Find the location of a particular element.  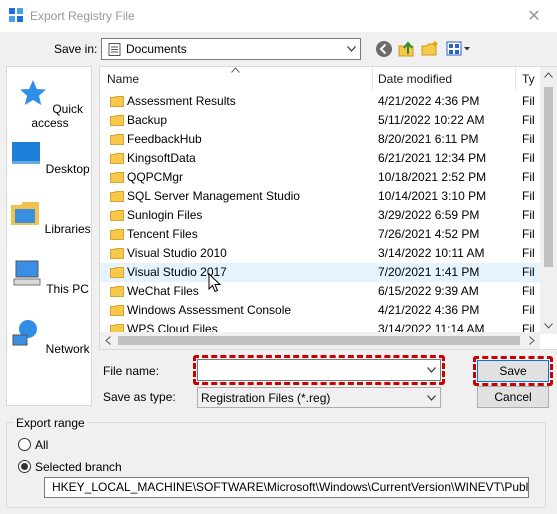

file-row: WeChat Files 6/15/2022 9:39 AM Fil is located at coordinates (320, 291).